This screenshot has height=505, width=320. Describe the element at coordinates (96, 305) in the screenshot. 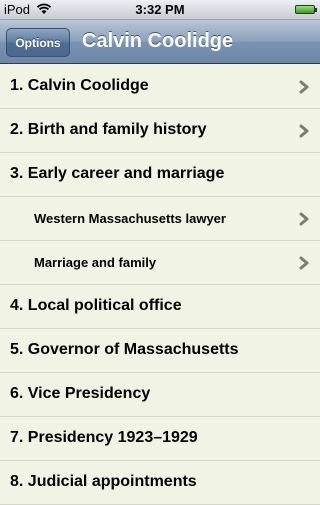

I see `list-item-label: 4. Local political office` at that location.